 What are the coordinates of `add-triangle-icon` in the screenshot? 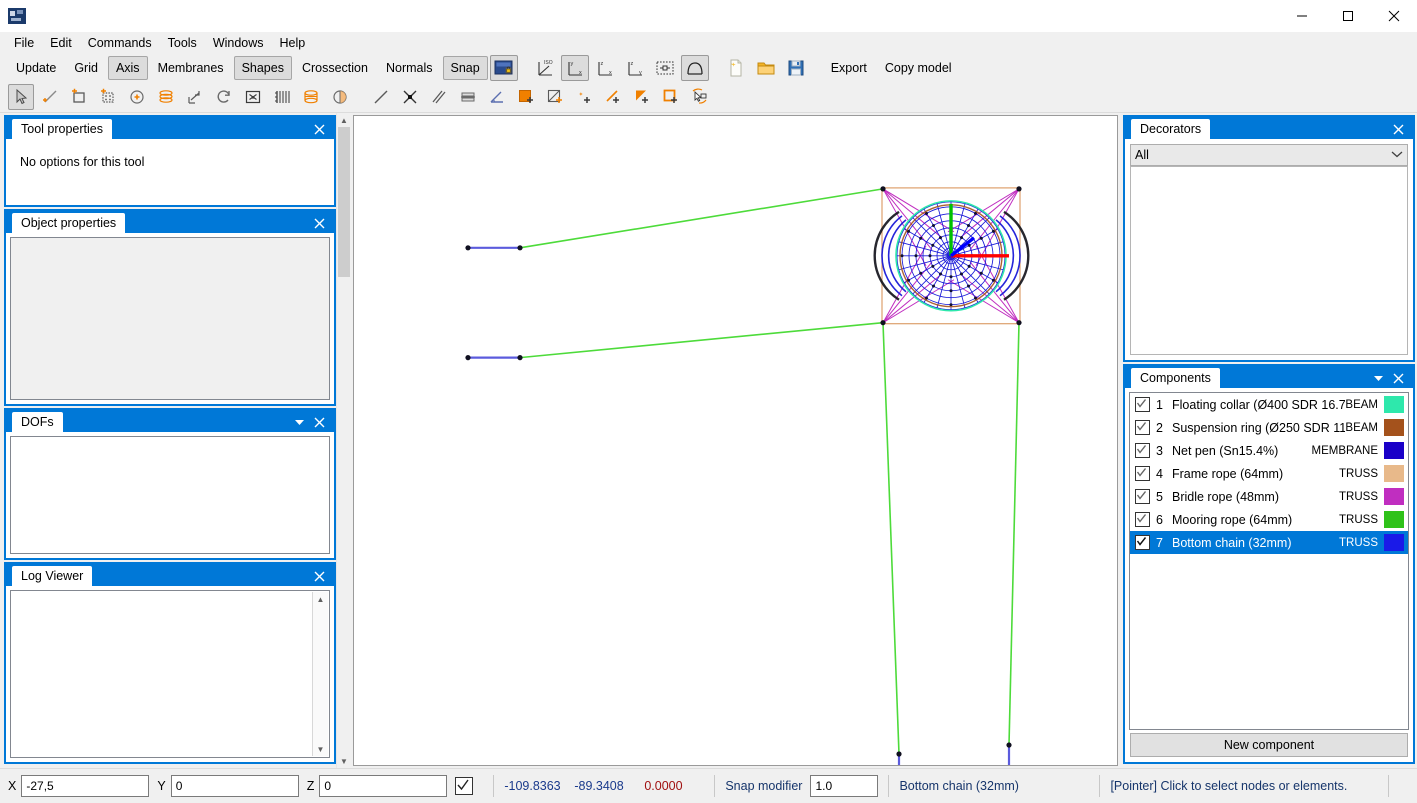 It's located at (642, 97).